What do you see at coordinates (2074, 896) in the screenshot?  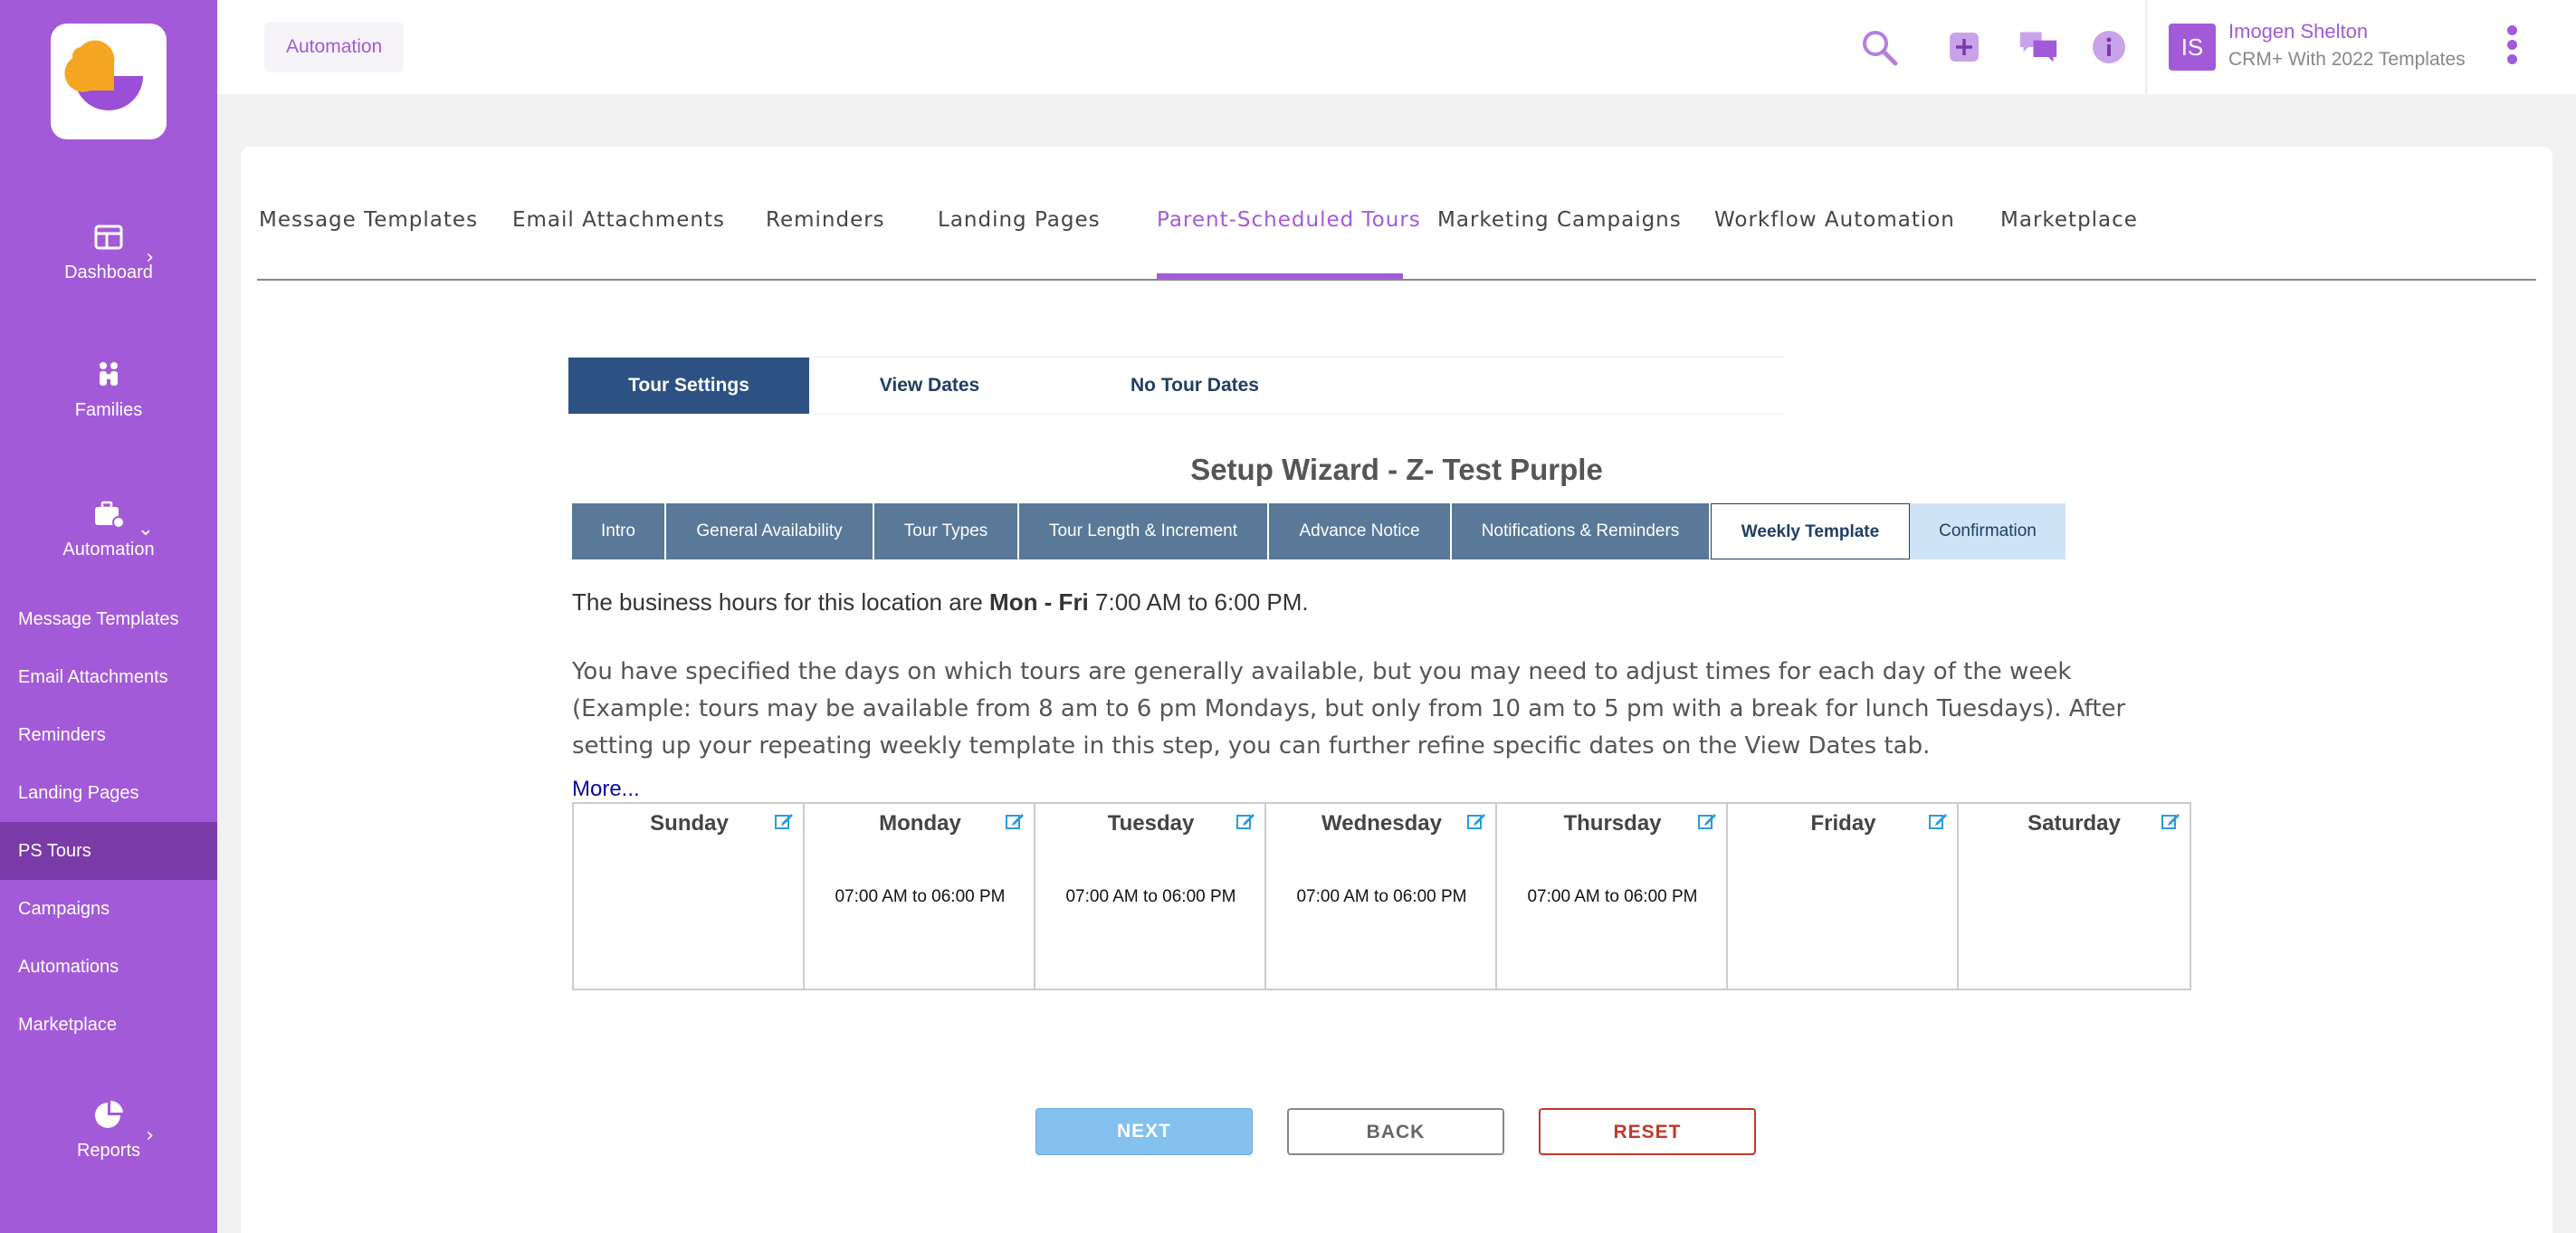 I see `day-column-saturday: Saturday` at bounding box center [2074, 896].